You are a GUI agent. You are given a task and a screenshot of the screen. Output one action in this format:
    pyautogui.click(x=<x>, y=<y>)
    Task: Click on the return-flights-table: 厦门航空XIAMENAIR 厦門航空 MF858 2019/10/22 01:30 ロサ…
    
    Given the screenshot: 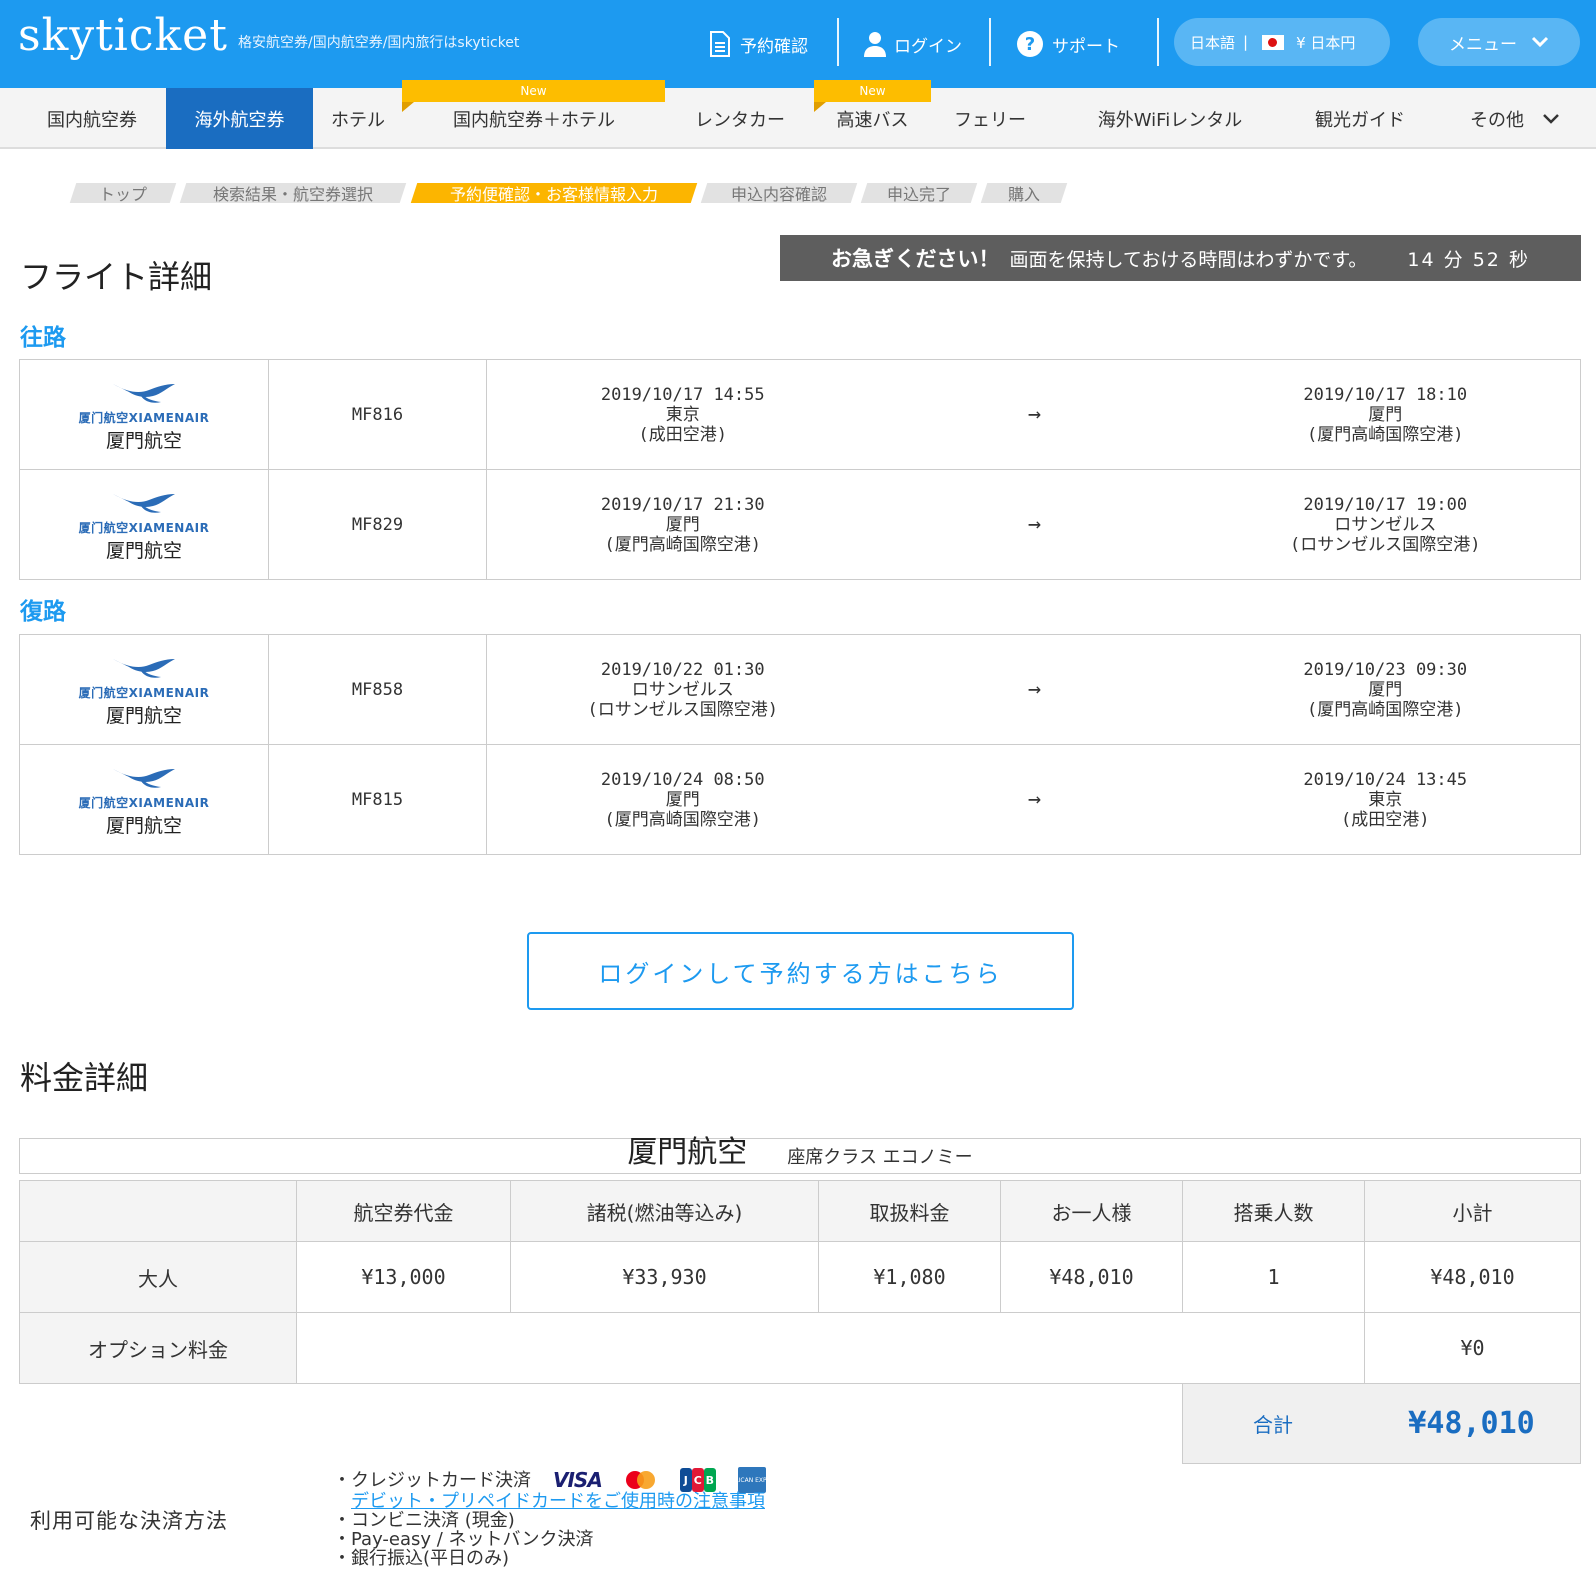 What is the action you would take?
    pyautogui.click(x=800, y=744)
    